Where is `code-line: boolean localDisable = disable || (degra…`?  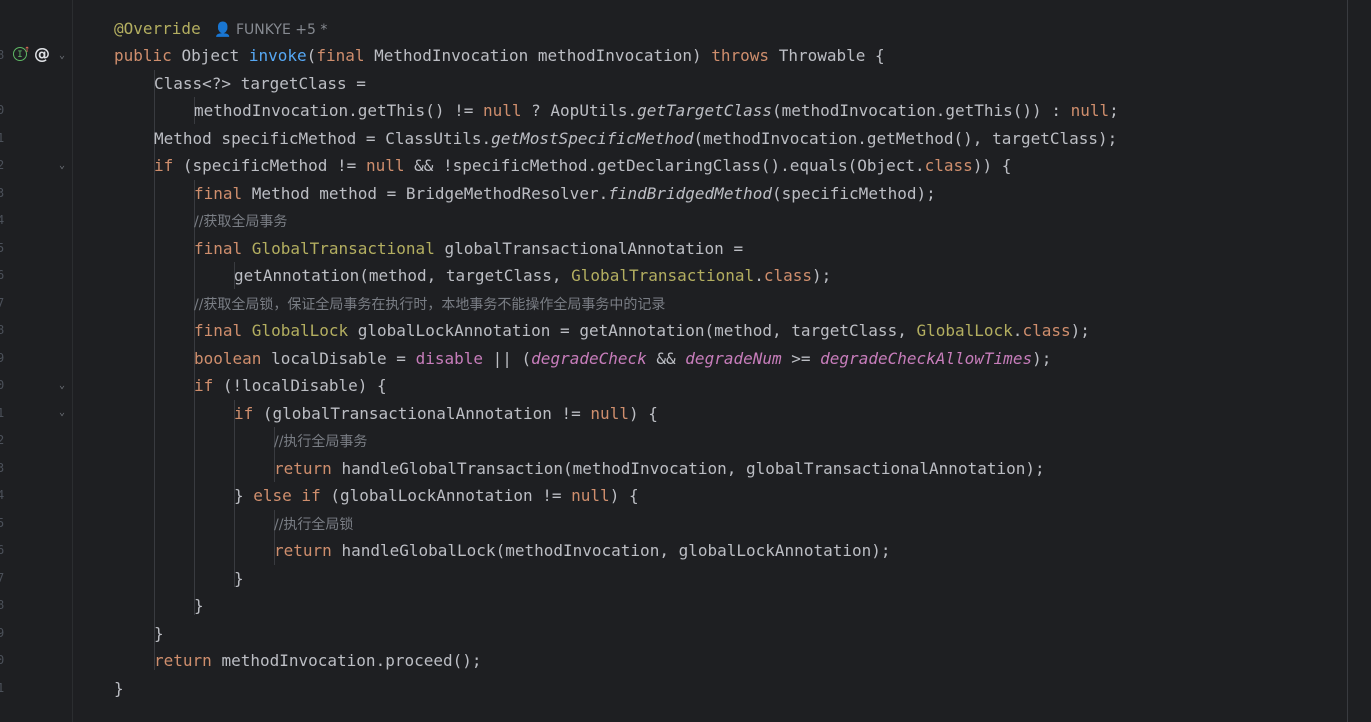
code-line: boolean localDisable = disable || (degra… is located at coordinates (622, 359).